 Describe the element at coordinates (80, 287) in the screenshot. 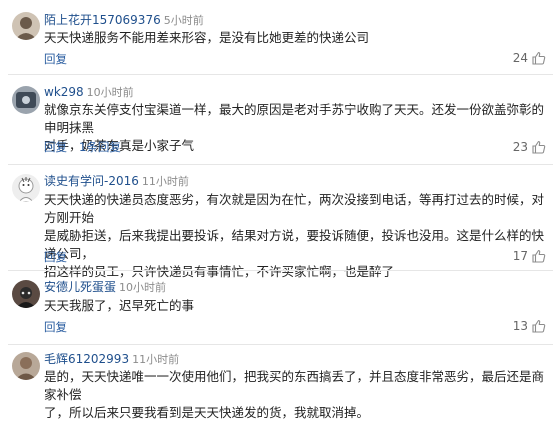

I see `username: 安德儿死蛋蛋` at that location.